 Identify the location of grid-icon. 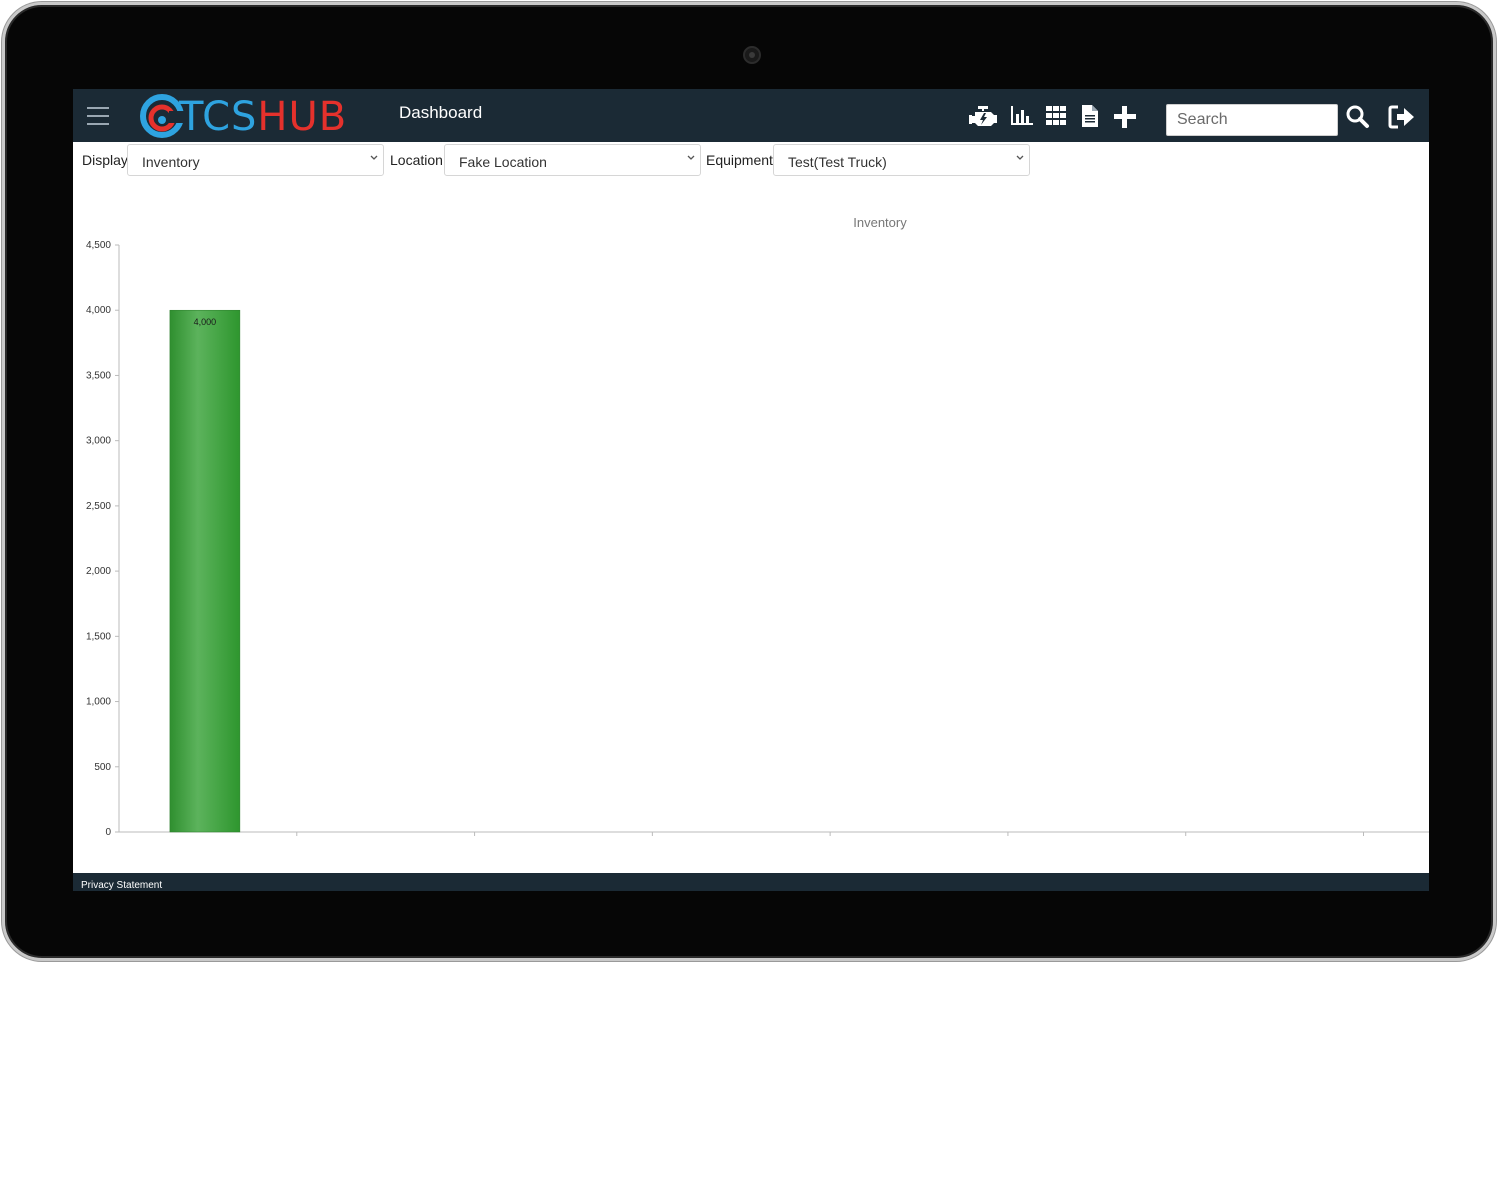
(1058, 116).